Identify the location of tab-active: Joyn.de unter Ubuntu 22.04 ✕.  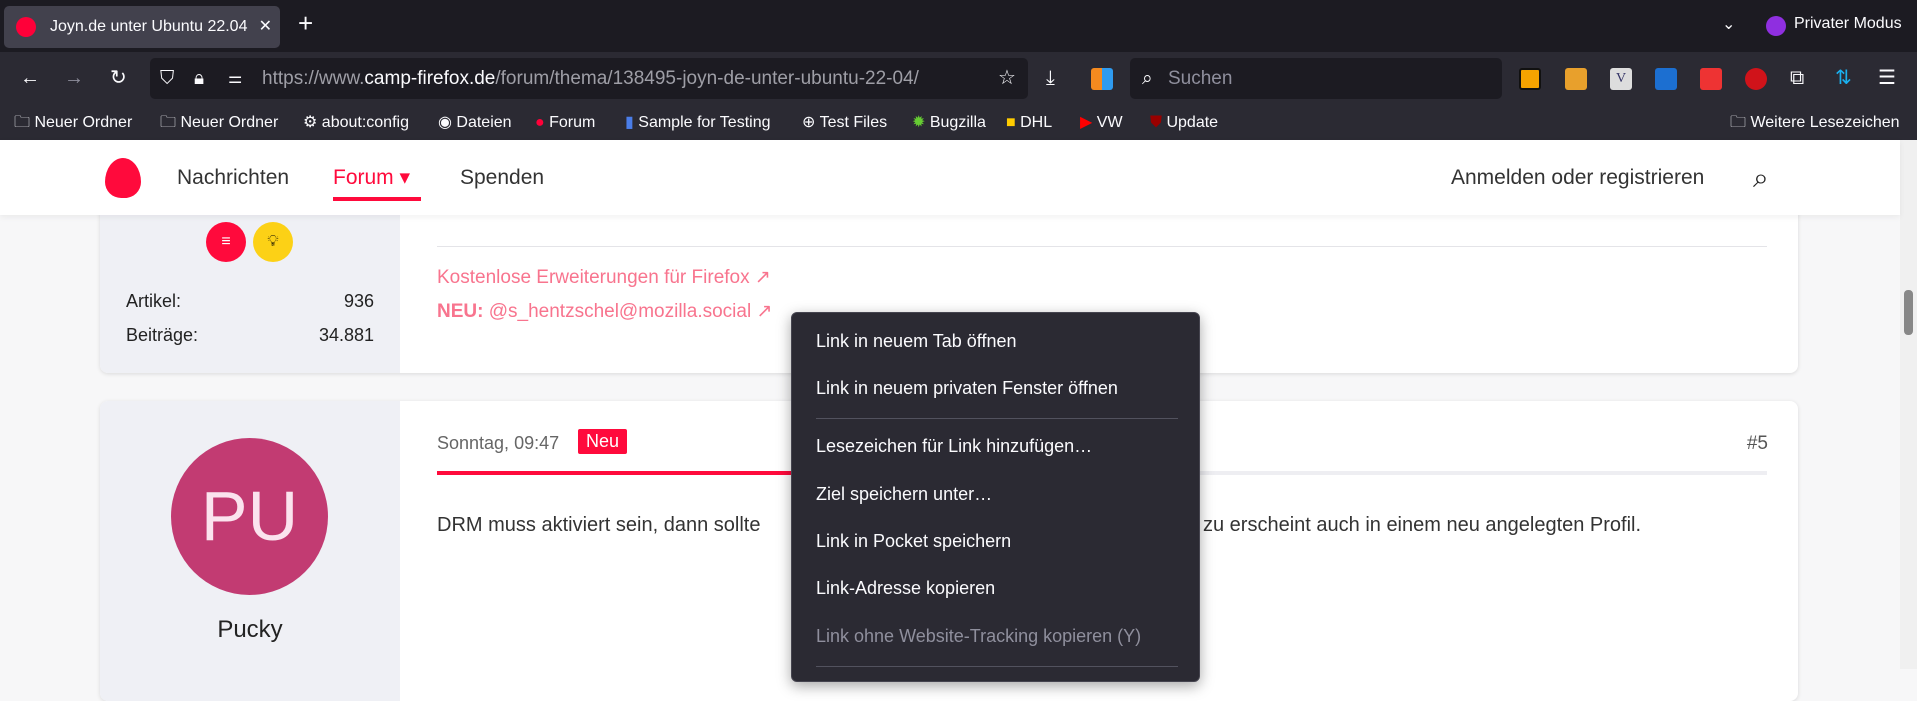
(142, 27).